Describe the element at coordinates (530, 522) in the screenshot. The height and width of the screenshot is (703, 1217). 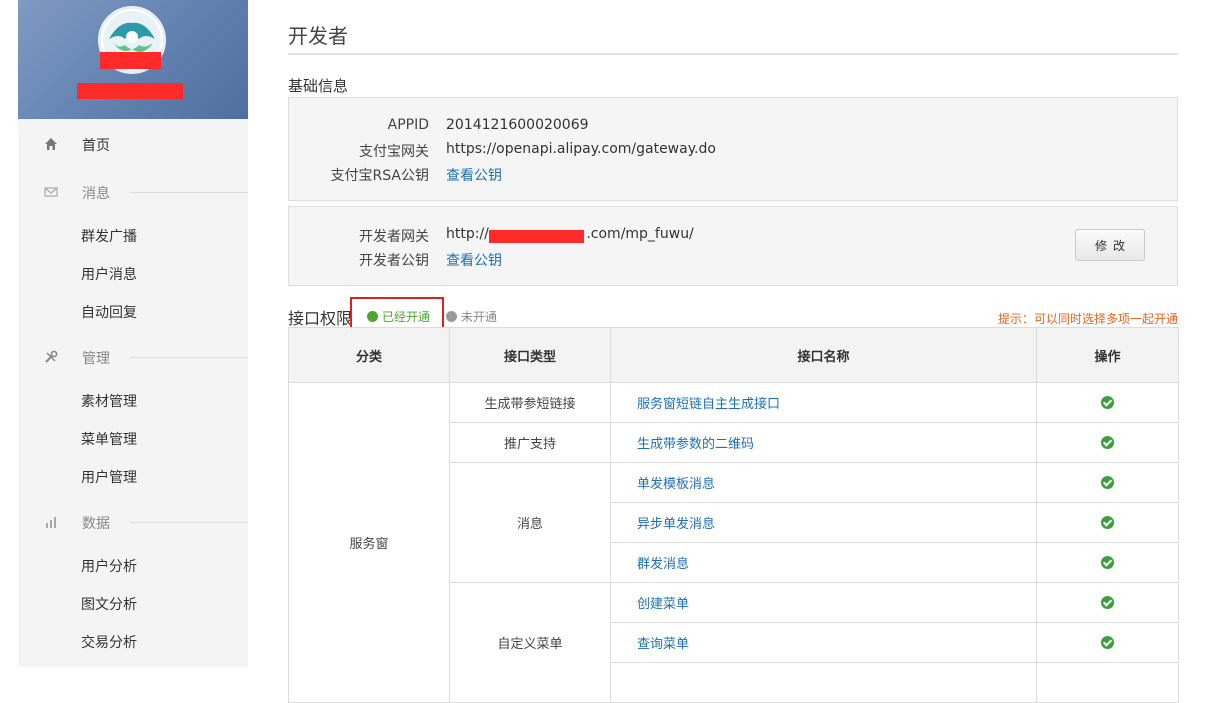
I see `type-cell: 消息` at that location.